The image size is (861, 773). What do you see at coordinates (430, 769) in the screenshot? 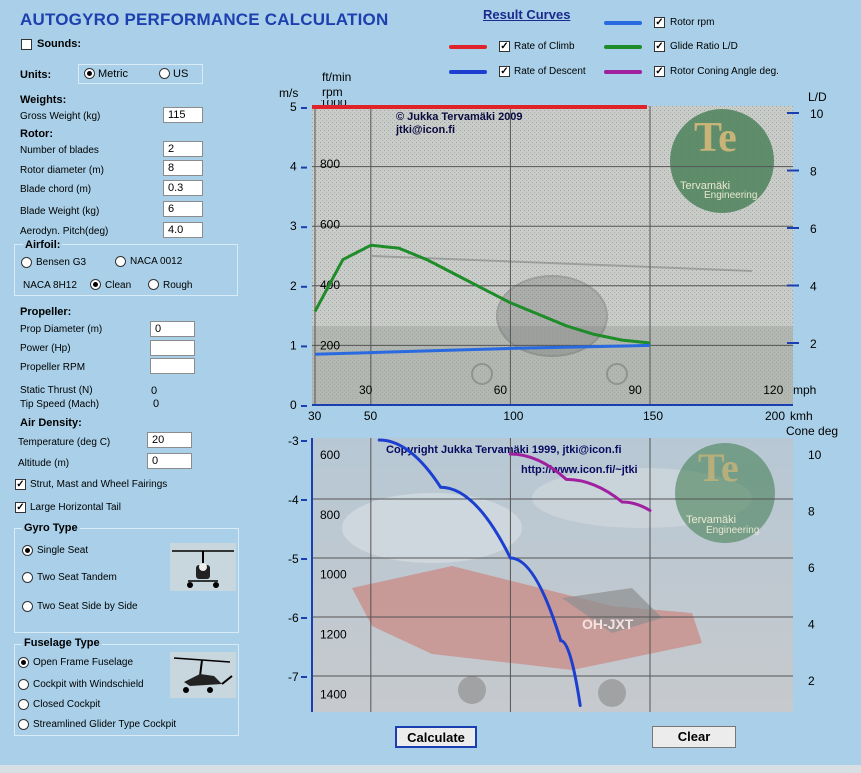
I see `status-bar` at bounding box center [430, 769].